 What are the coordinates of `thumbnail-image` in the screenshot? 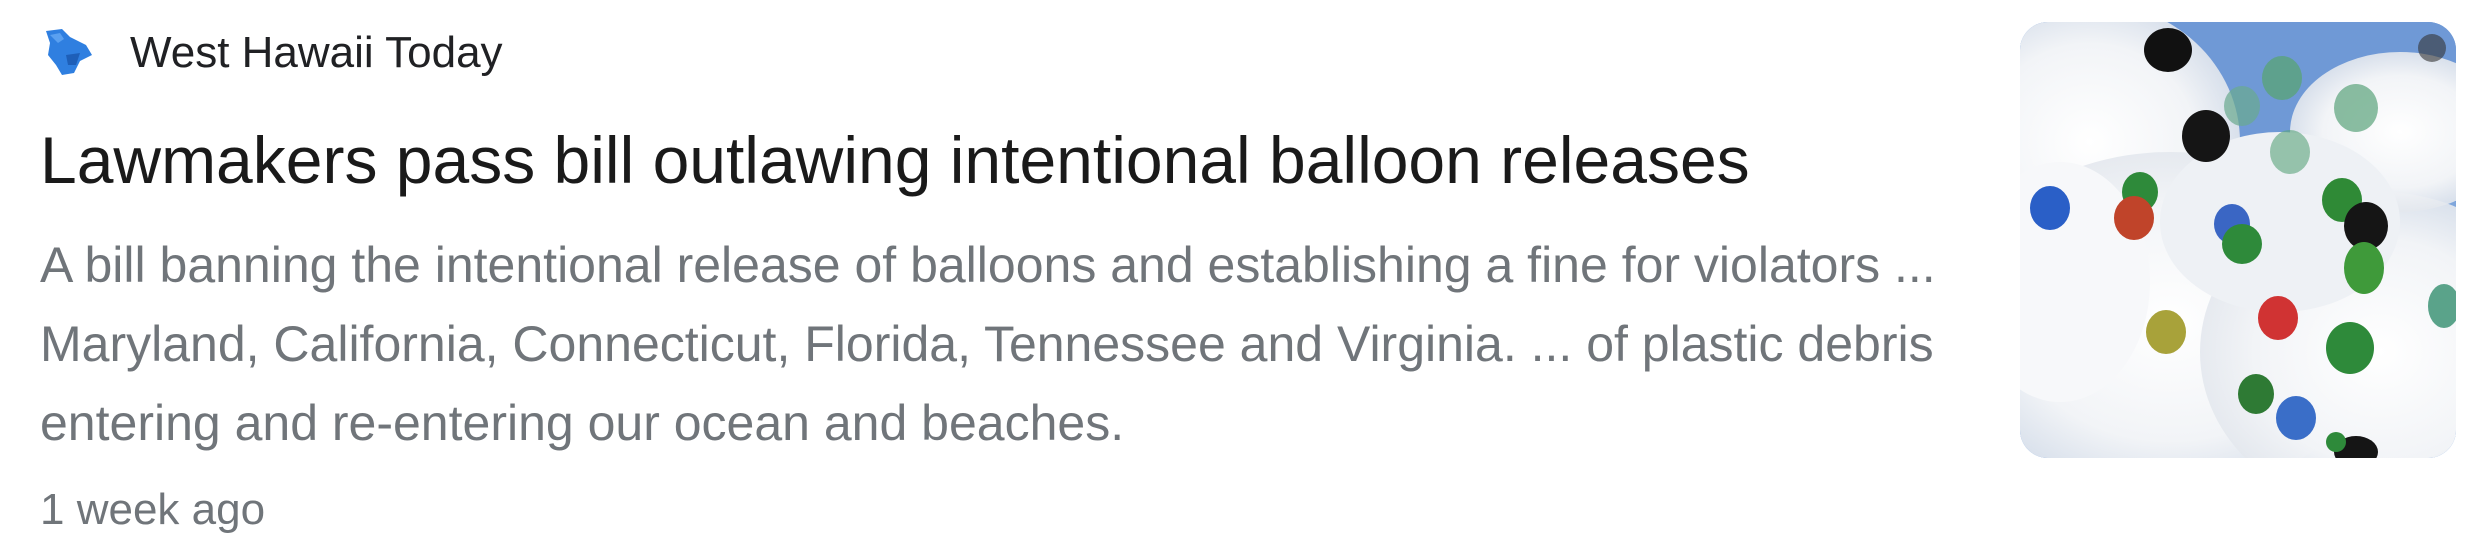 It's located at (2238, 240).